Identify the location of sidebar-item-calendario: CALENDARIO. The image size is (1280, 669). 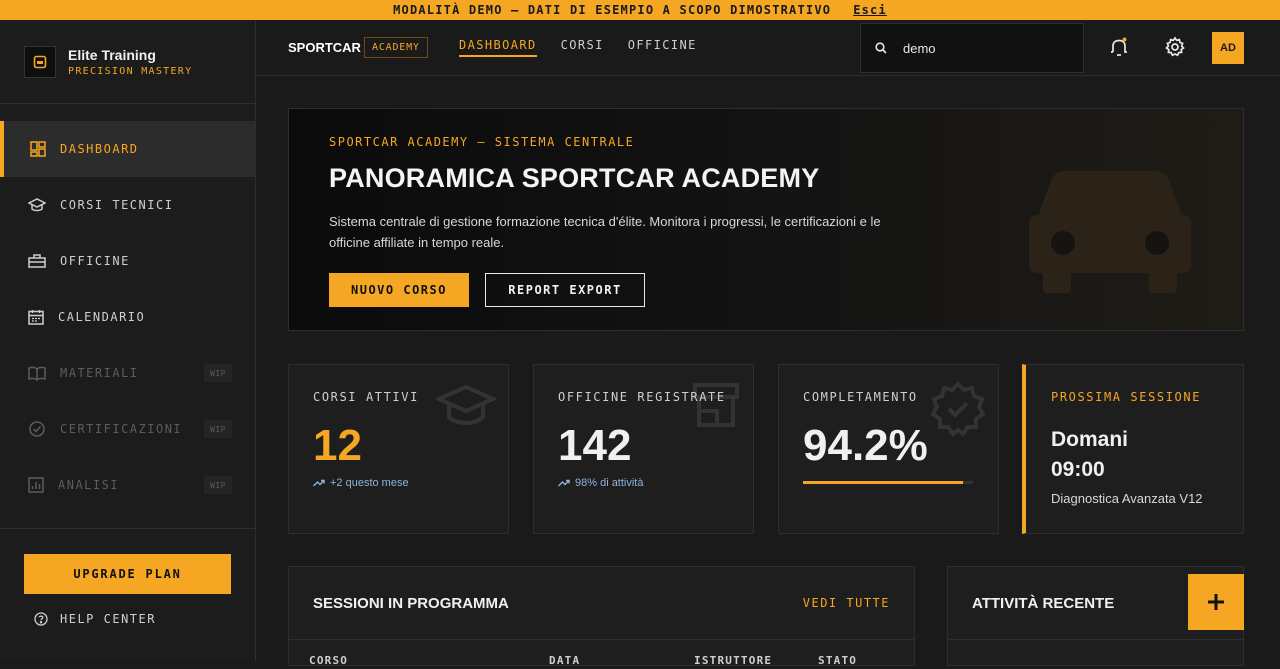
(127, 317).